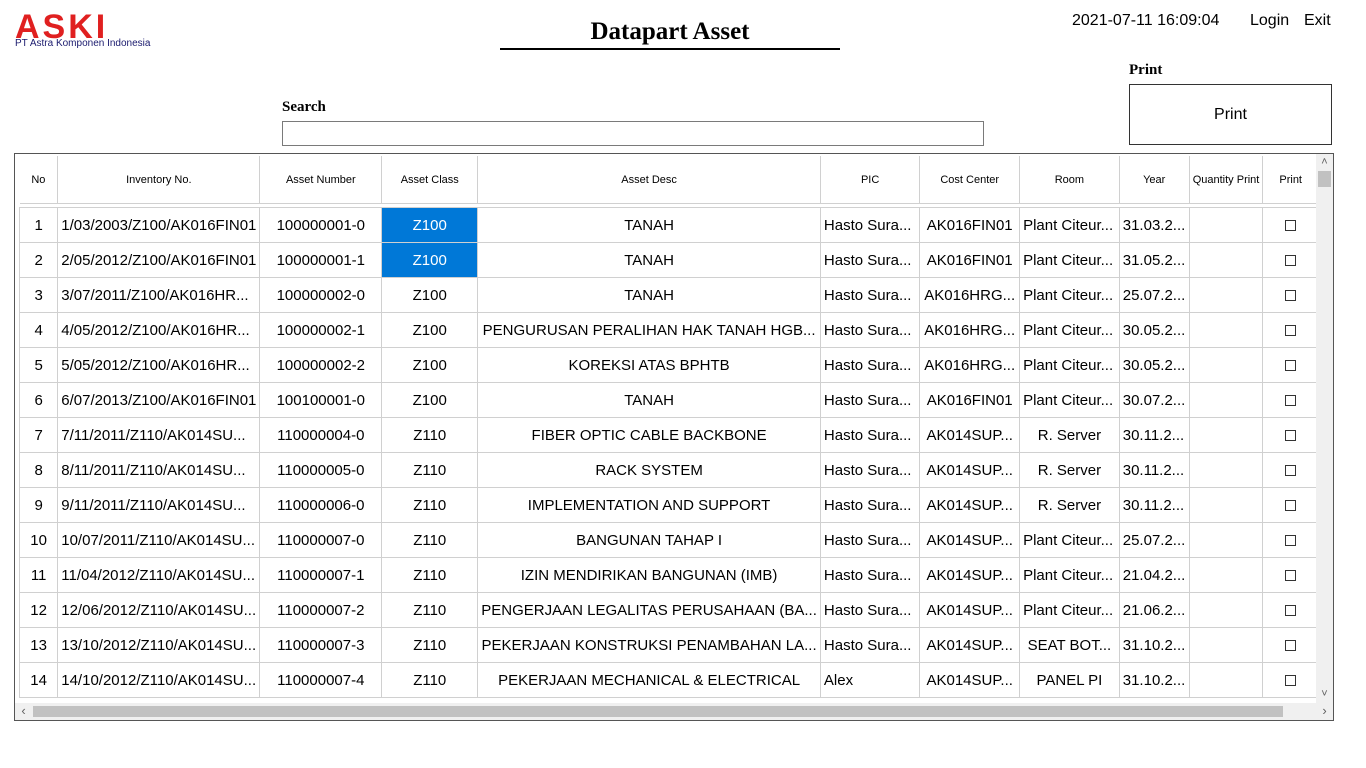 This screenshot has width=1366, height=768. Describe the element at coordinates (39, 330) in the screenshot. I see `cell-no: 4` at that location.